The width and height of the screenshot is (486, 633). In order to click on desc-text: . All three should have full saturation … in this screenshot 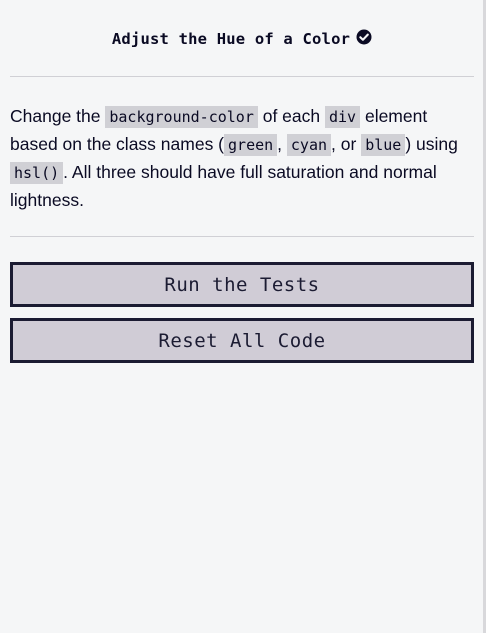, I will do `click(223, 186)`.